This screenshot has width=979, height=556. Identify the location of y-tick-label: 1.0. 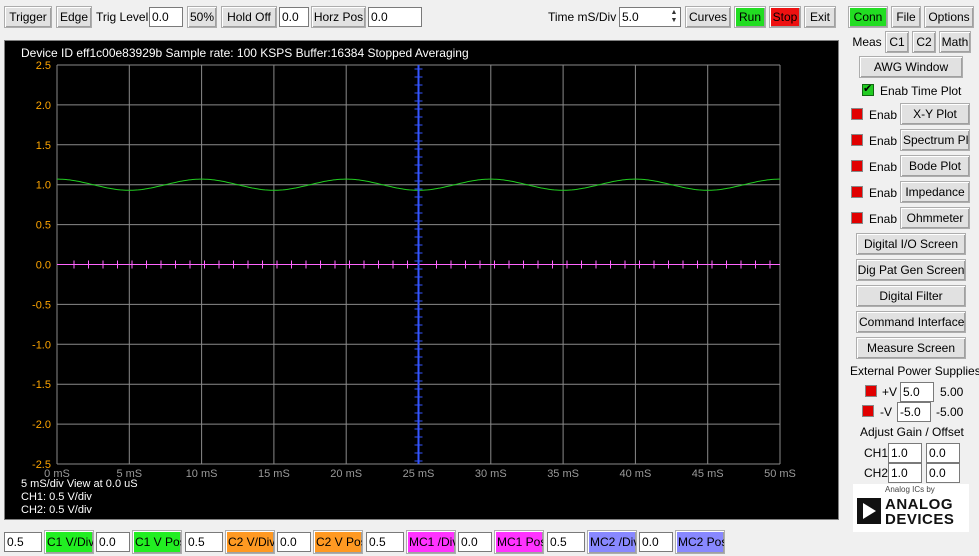
(43, 186).